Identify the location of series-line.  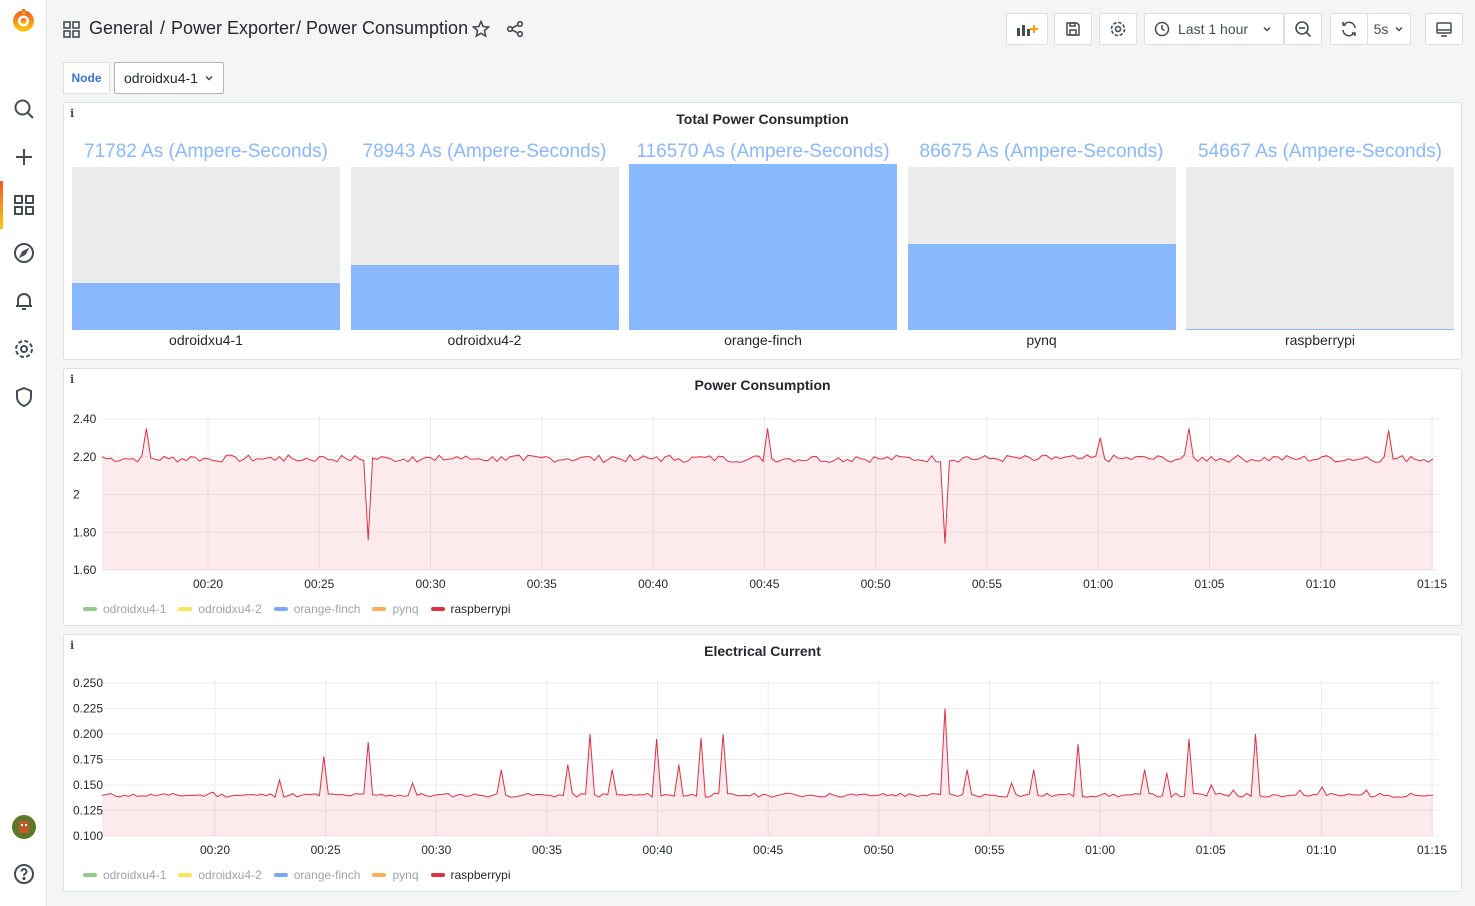
(767, 753).